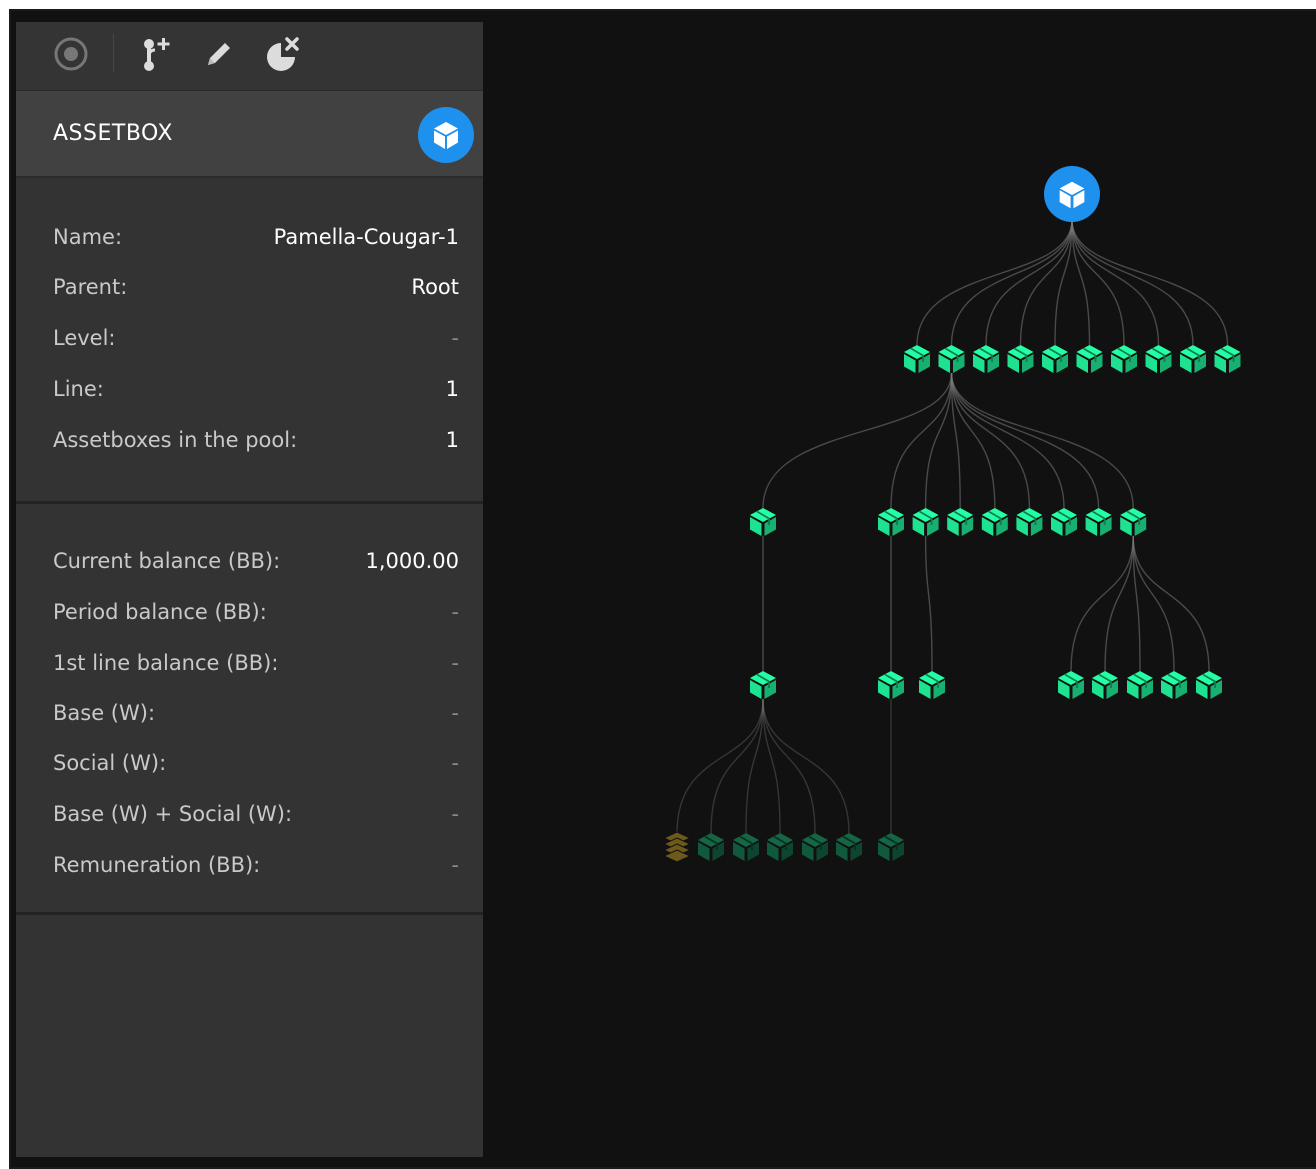 The width and height of the screenshot is (1316, 1169). What do you see at coordinates (256, 715) in the screenshot?
I see `base-row: Base (W): -` at bounding box center [256, 715].